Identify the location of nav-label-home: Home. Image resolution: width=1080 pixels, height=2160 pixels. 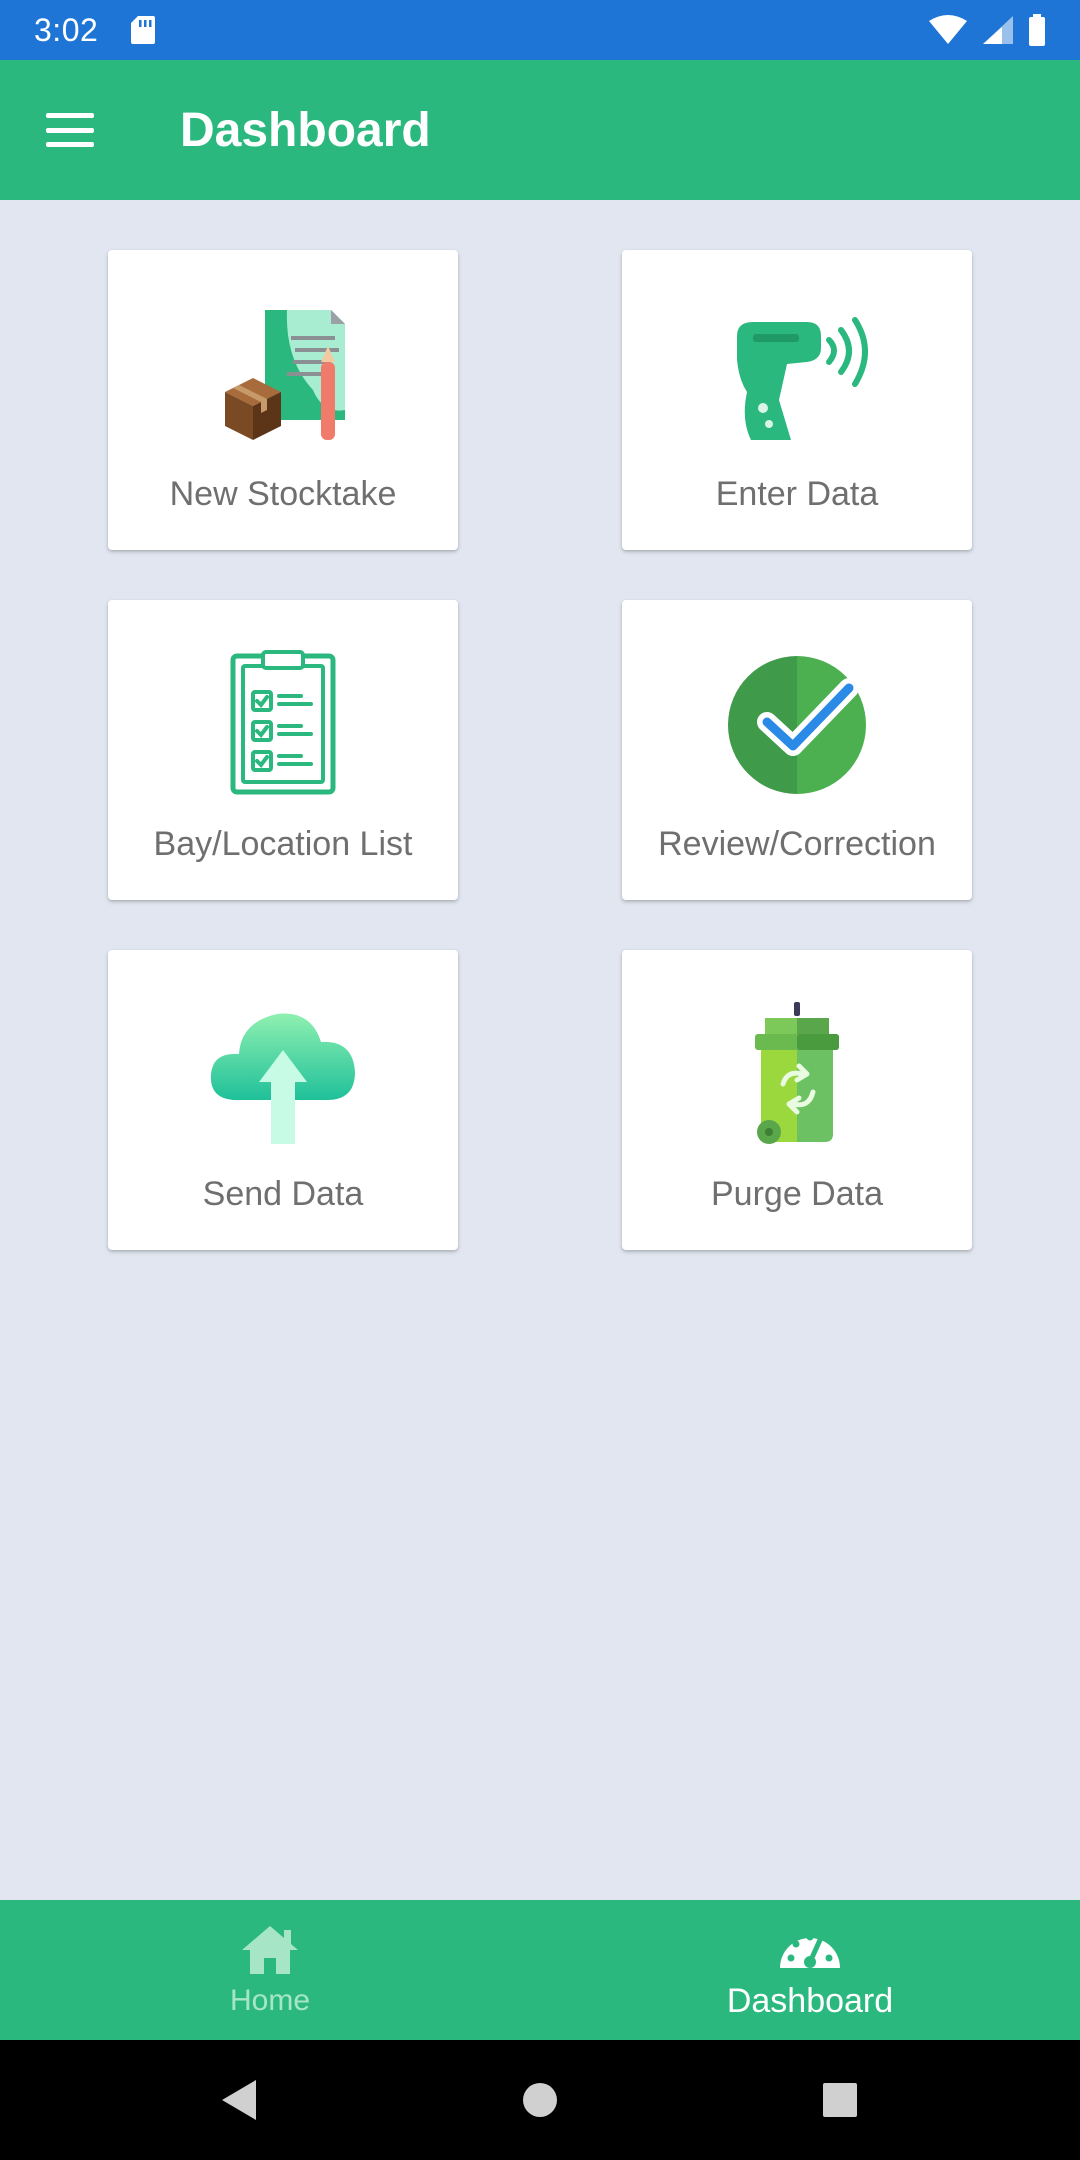
(270, 2000).